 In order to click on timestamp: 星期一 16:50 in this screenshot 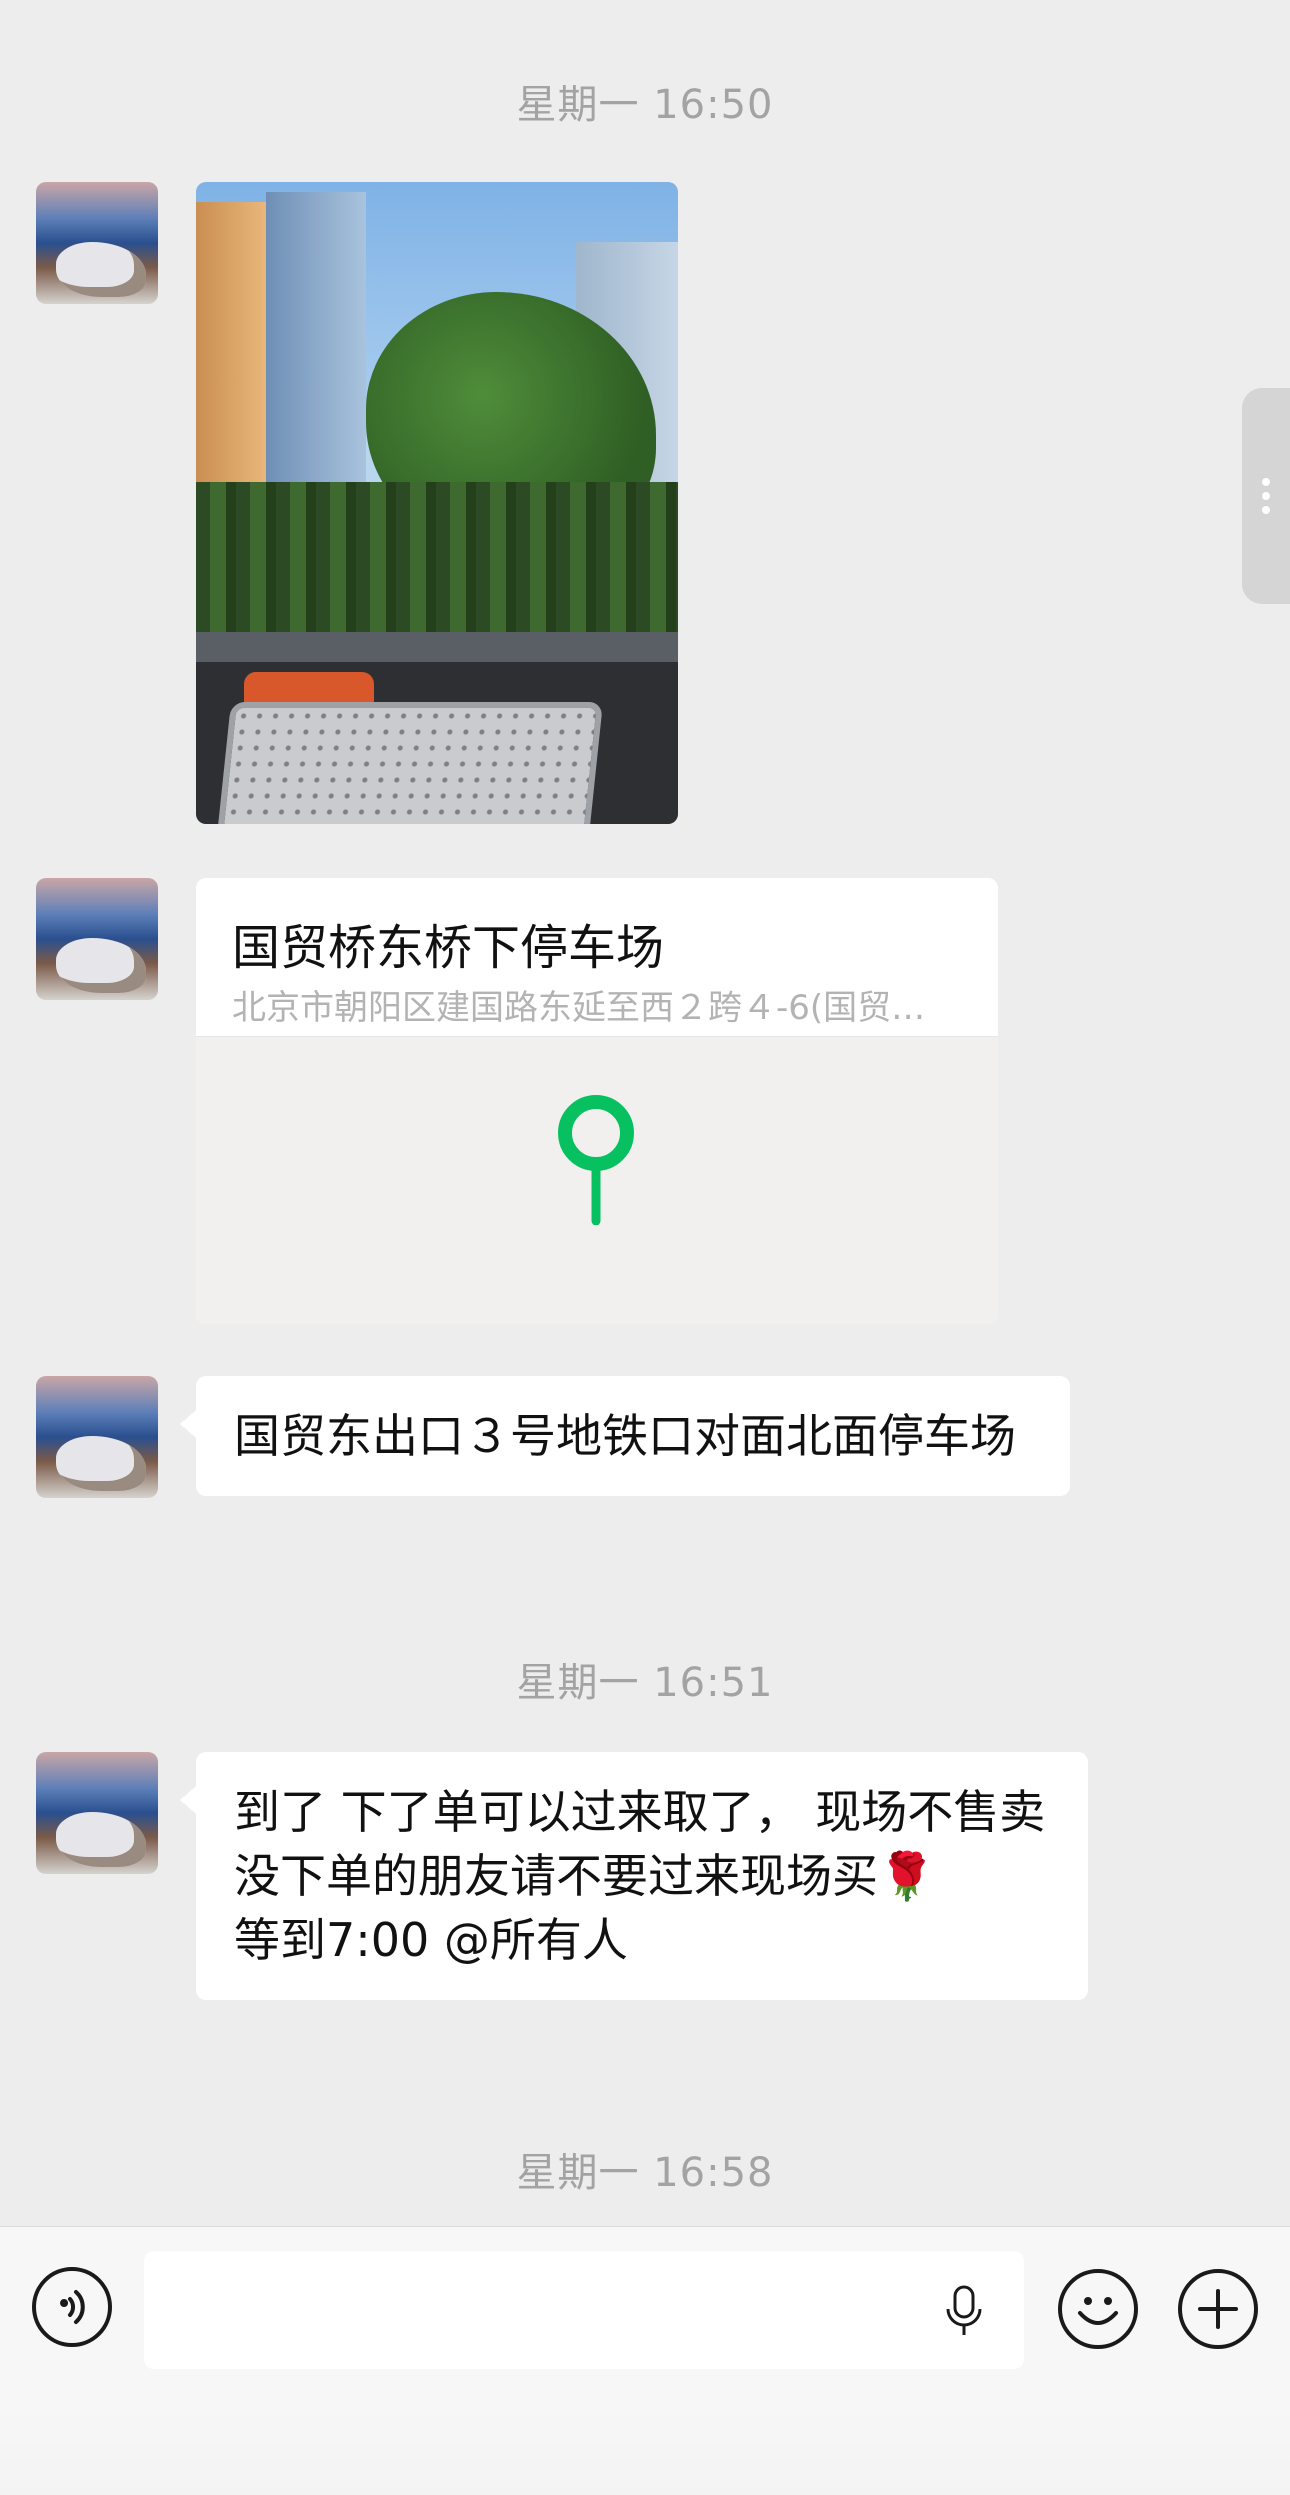, I will do `click(645, 105)`.